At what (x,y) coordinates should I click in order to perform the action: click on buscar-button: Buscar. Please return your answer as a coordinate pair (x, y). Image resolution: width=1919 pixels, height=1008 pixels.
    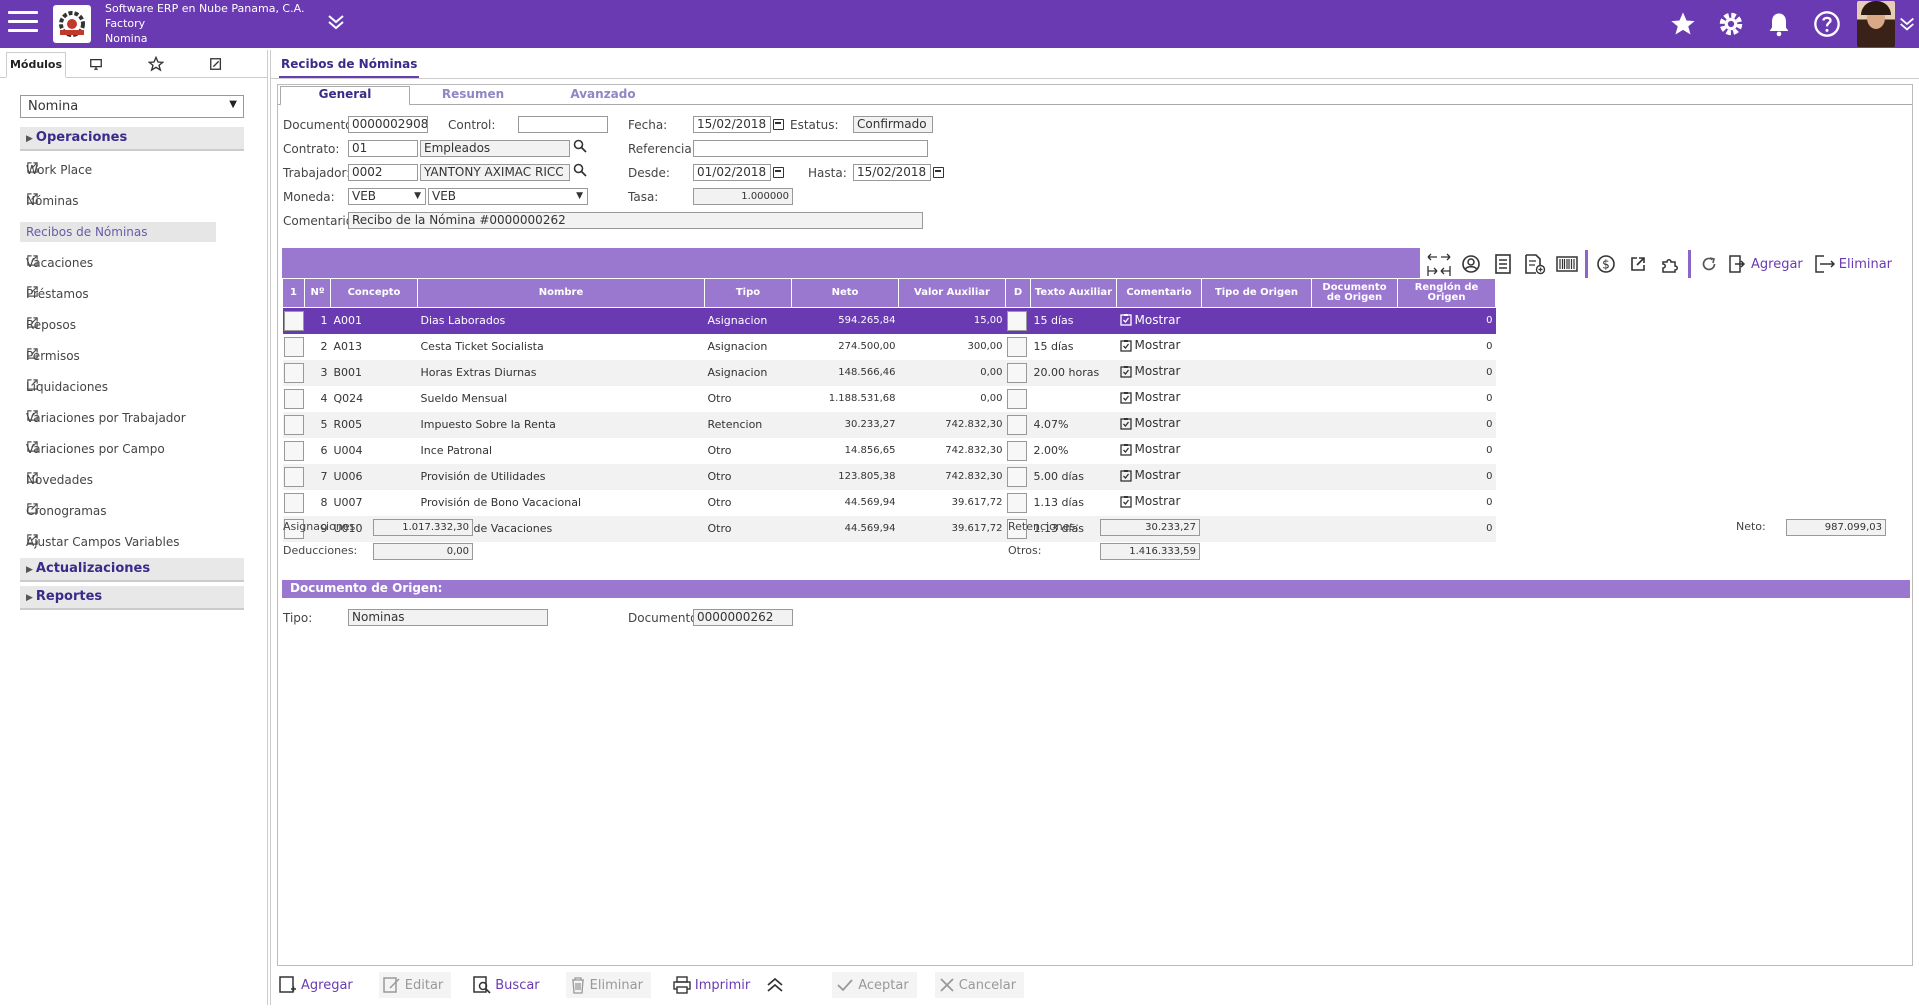
    Looking at the image, I should click on (508, 985).